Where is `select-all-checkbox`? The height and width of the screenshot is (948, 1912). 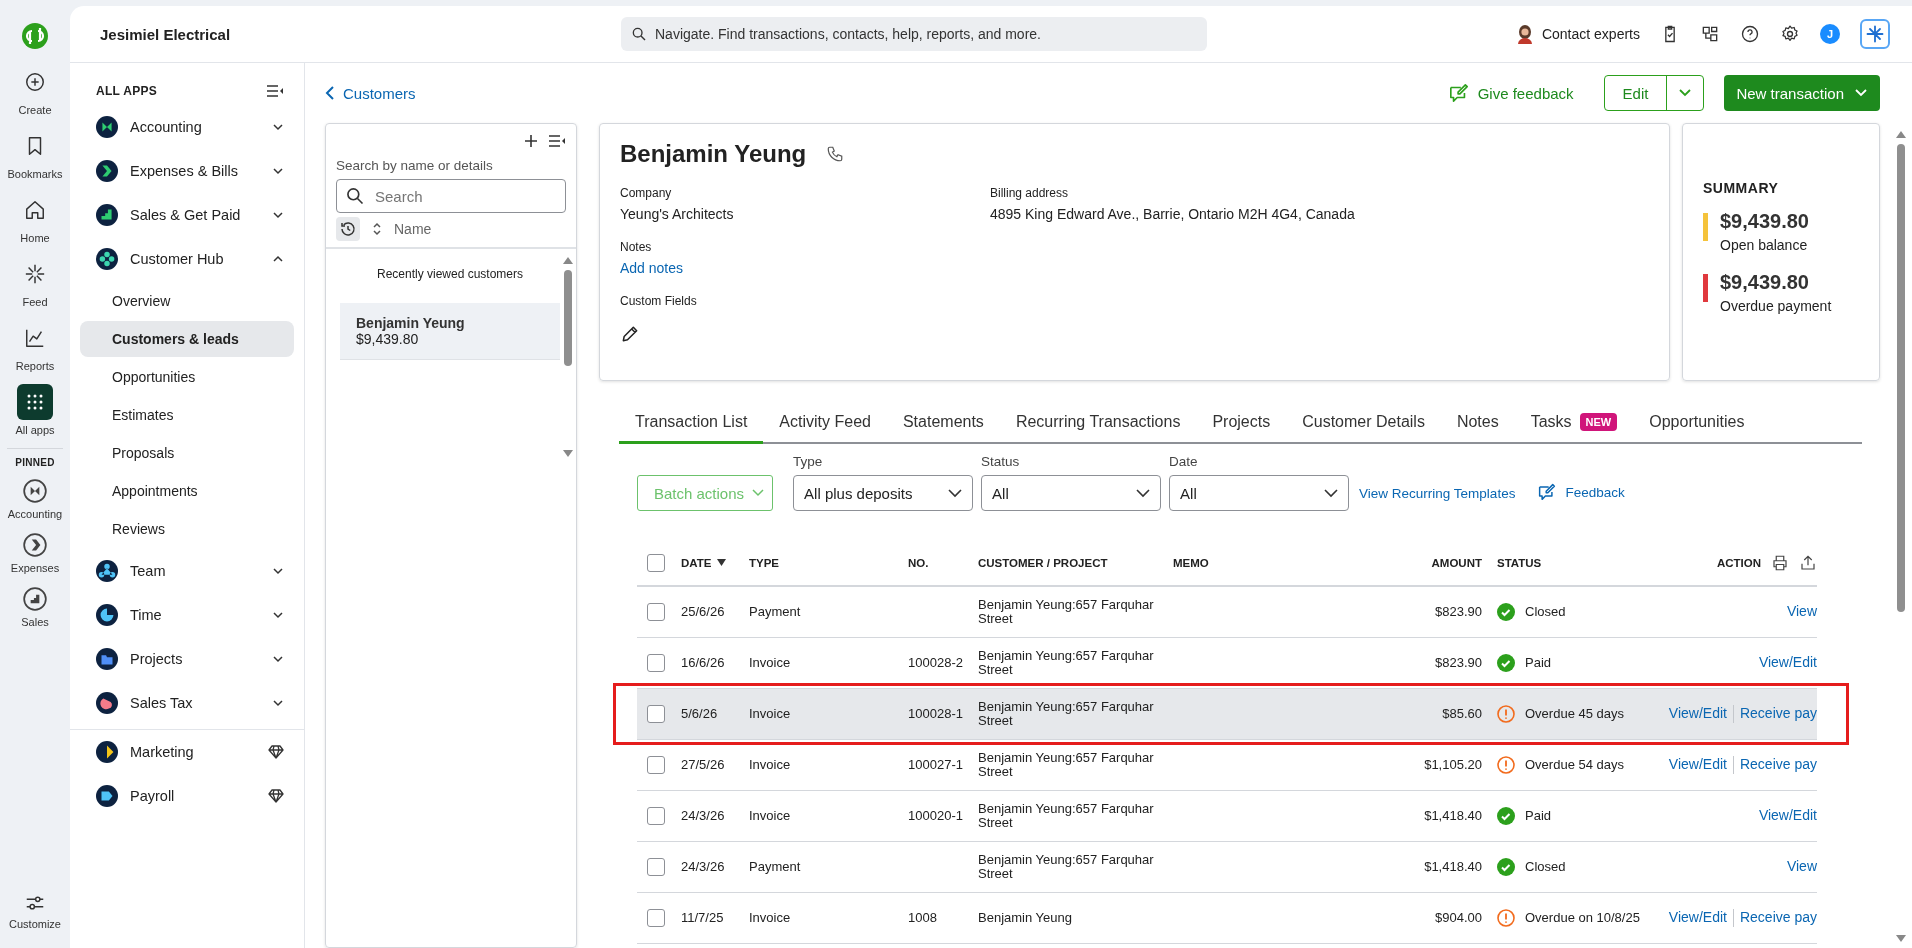
select-all-checkbox is located at coordinates (656, 563).